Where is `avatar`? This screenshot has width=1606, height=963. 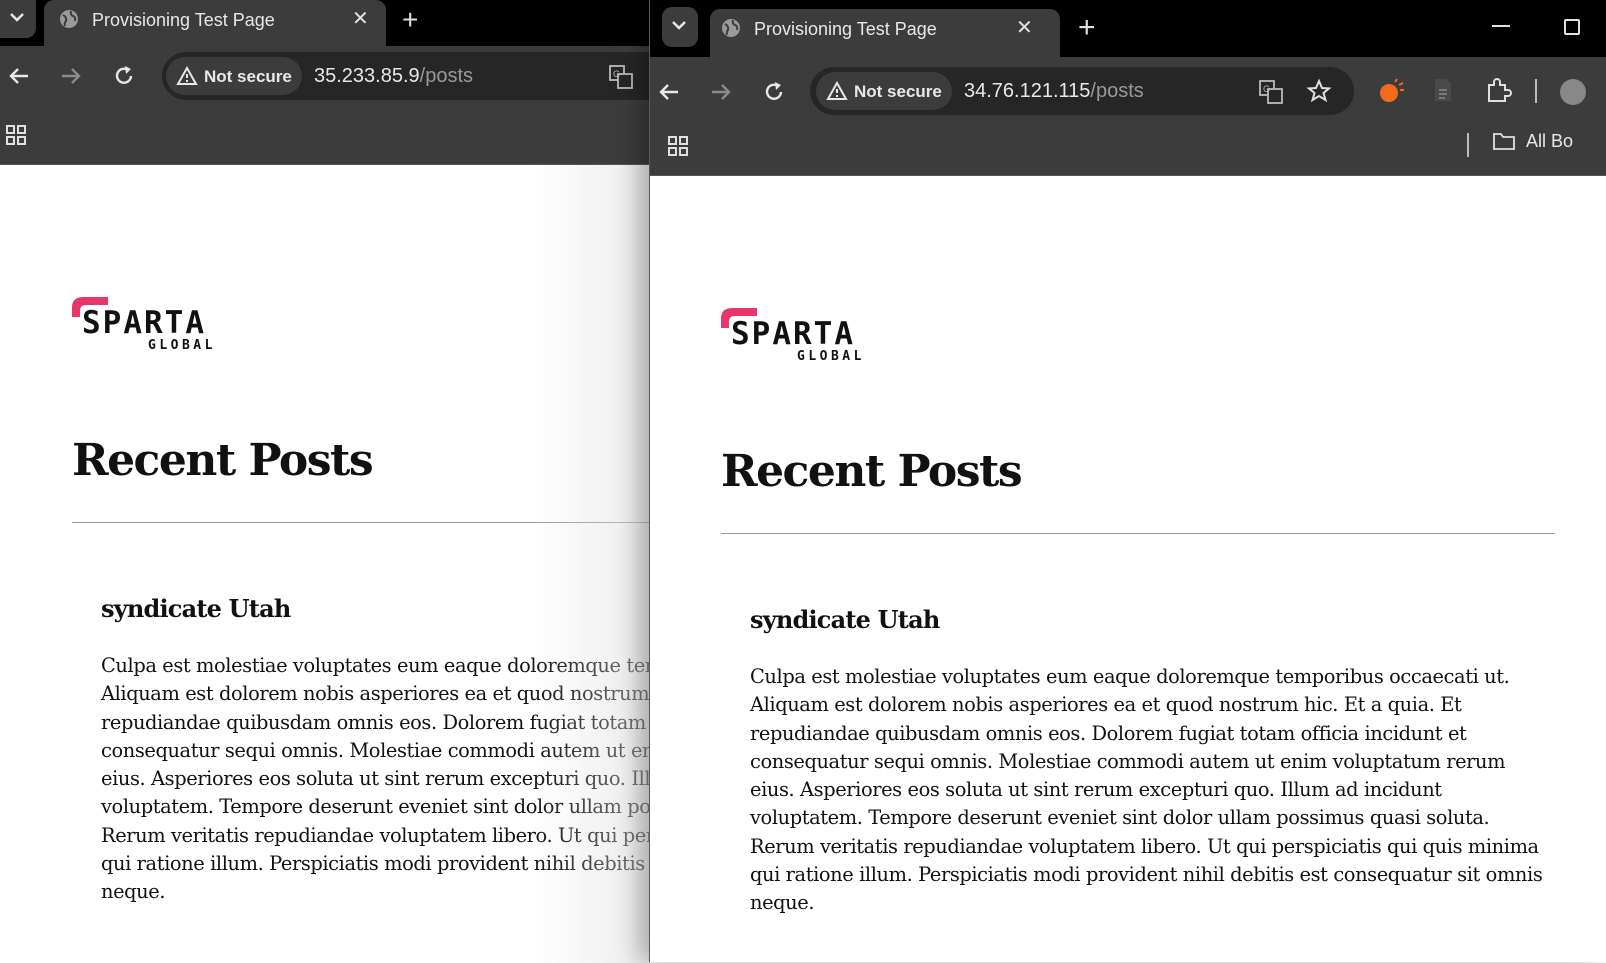
avatar is located at coordinates (1573, 92).